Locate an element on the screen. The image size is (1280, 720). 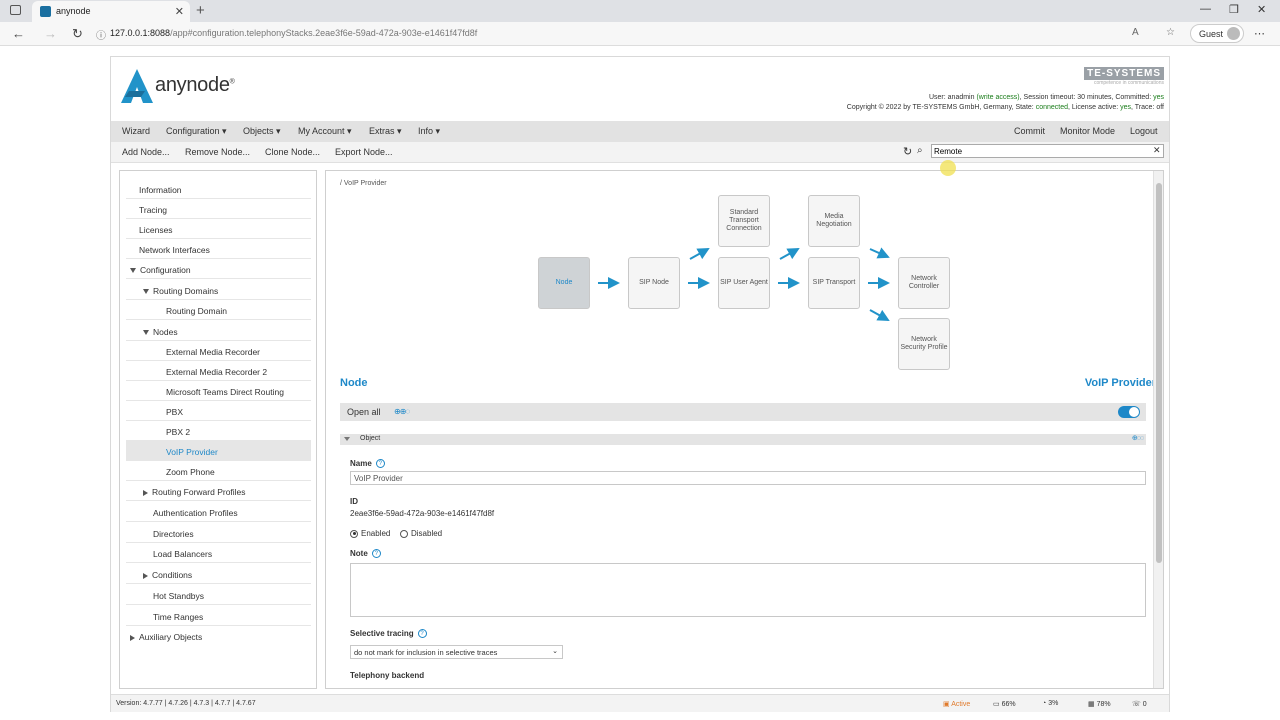
expand-icons: ⊕⊕◌ is located at coordinates (402, 411).